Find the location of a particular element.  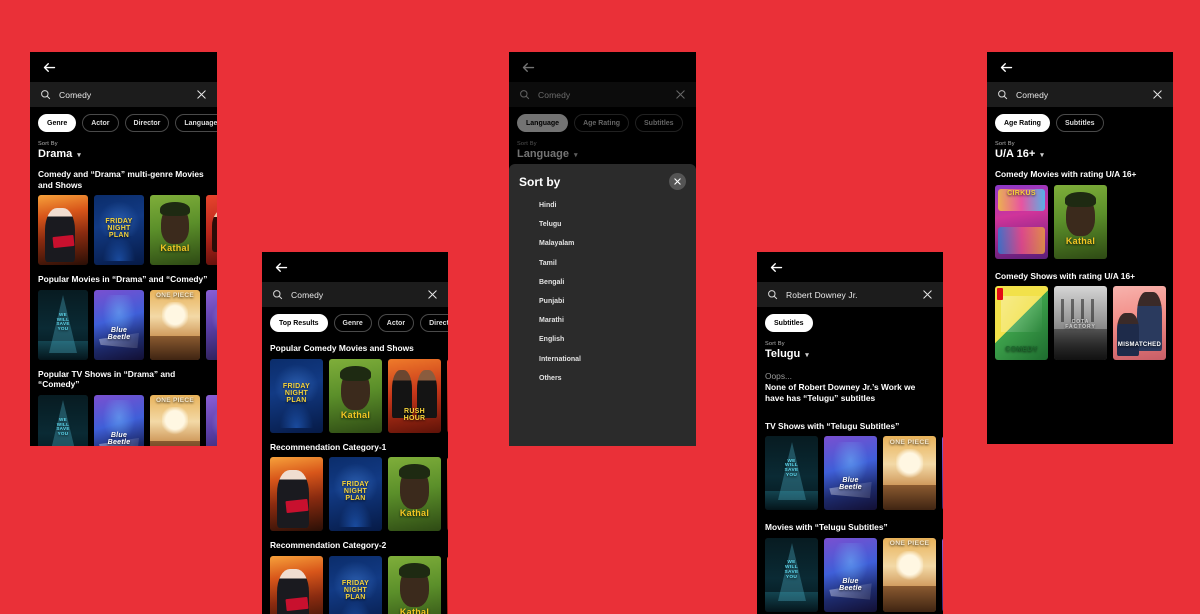

sort-by-control: Sort By Drama ▾ is located at coordinates (123, 146).